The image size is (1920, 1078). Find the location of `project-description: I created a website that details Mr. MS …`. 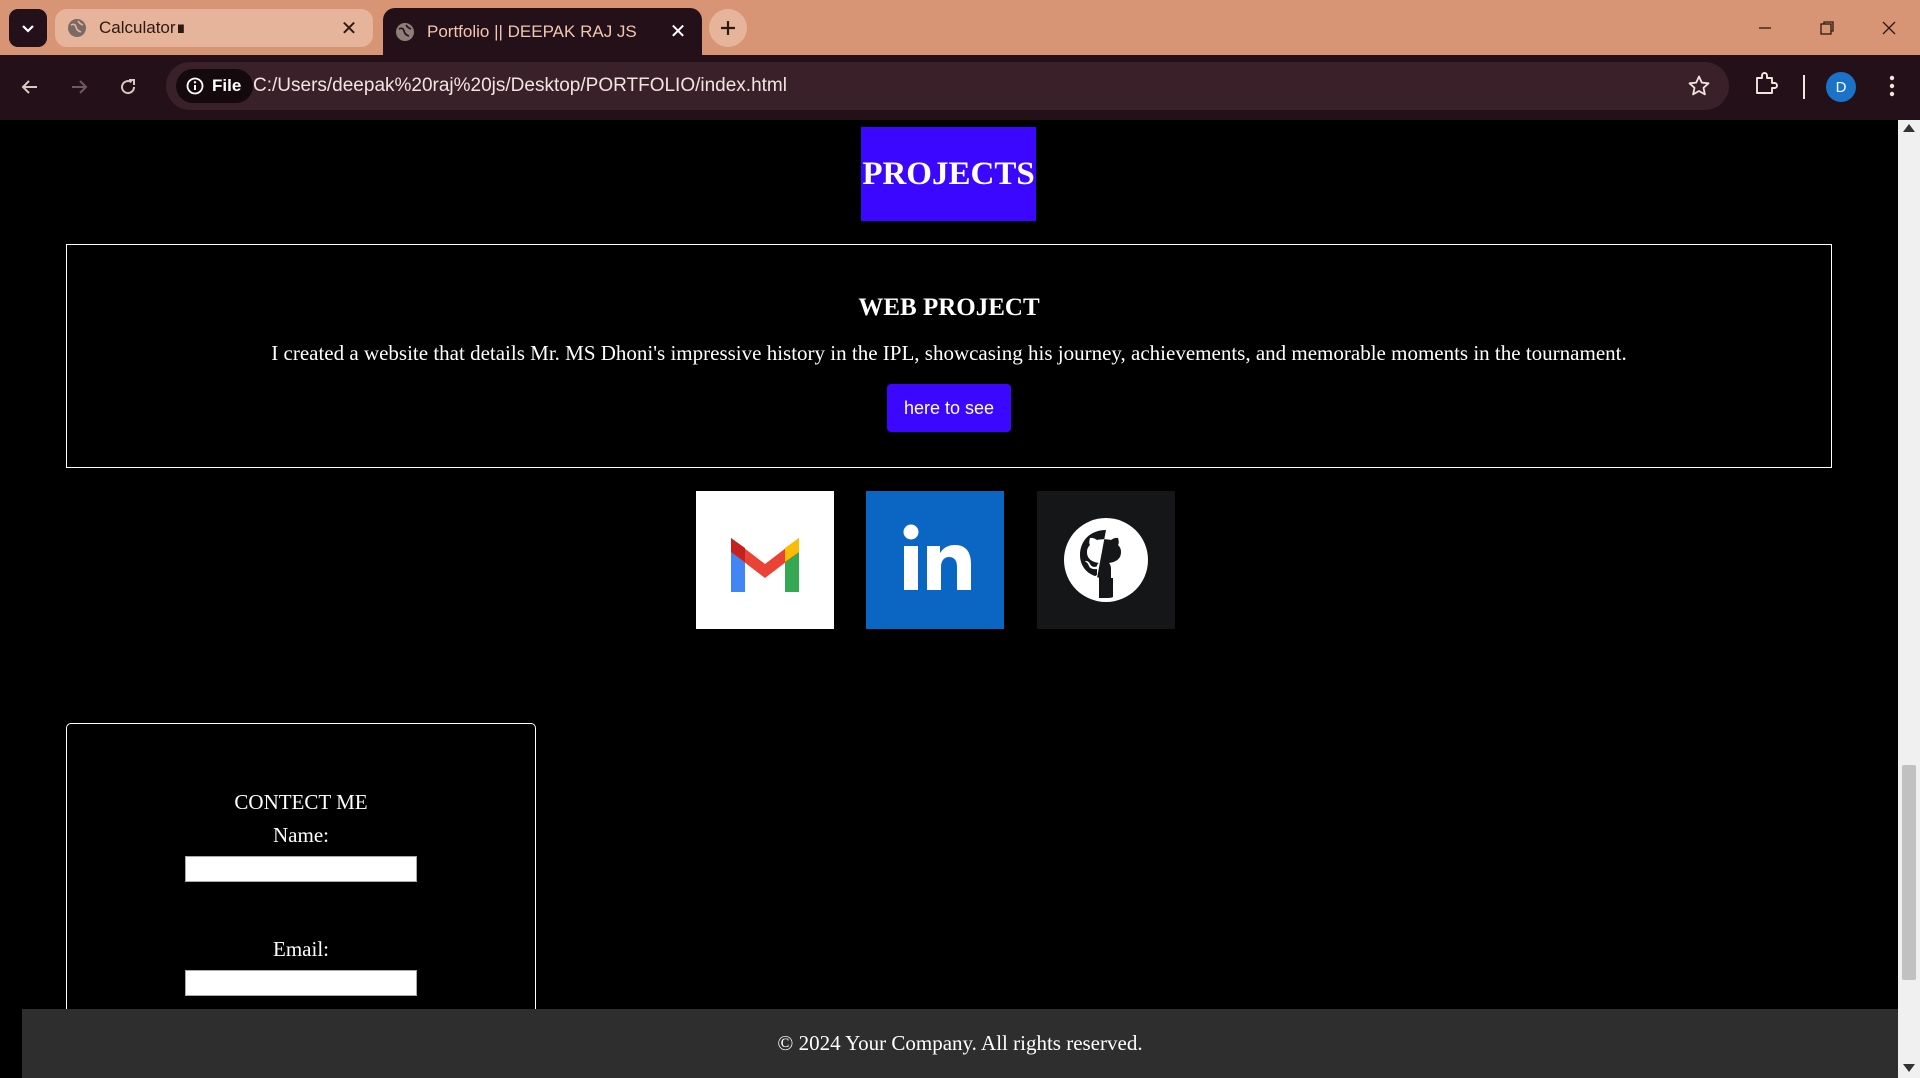

project-description: I created a website that details Mr. MS … is located at coordinates (949, 353).